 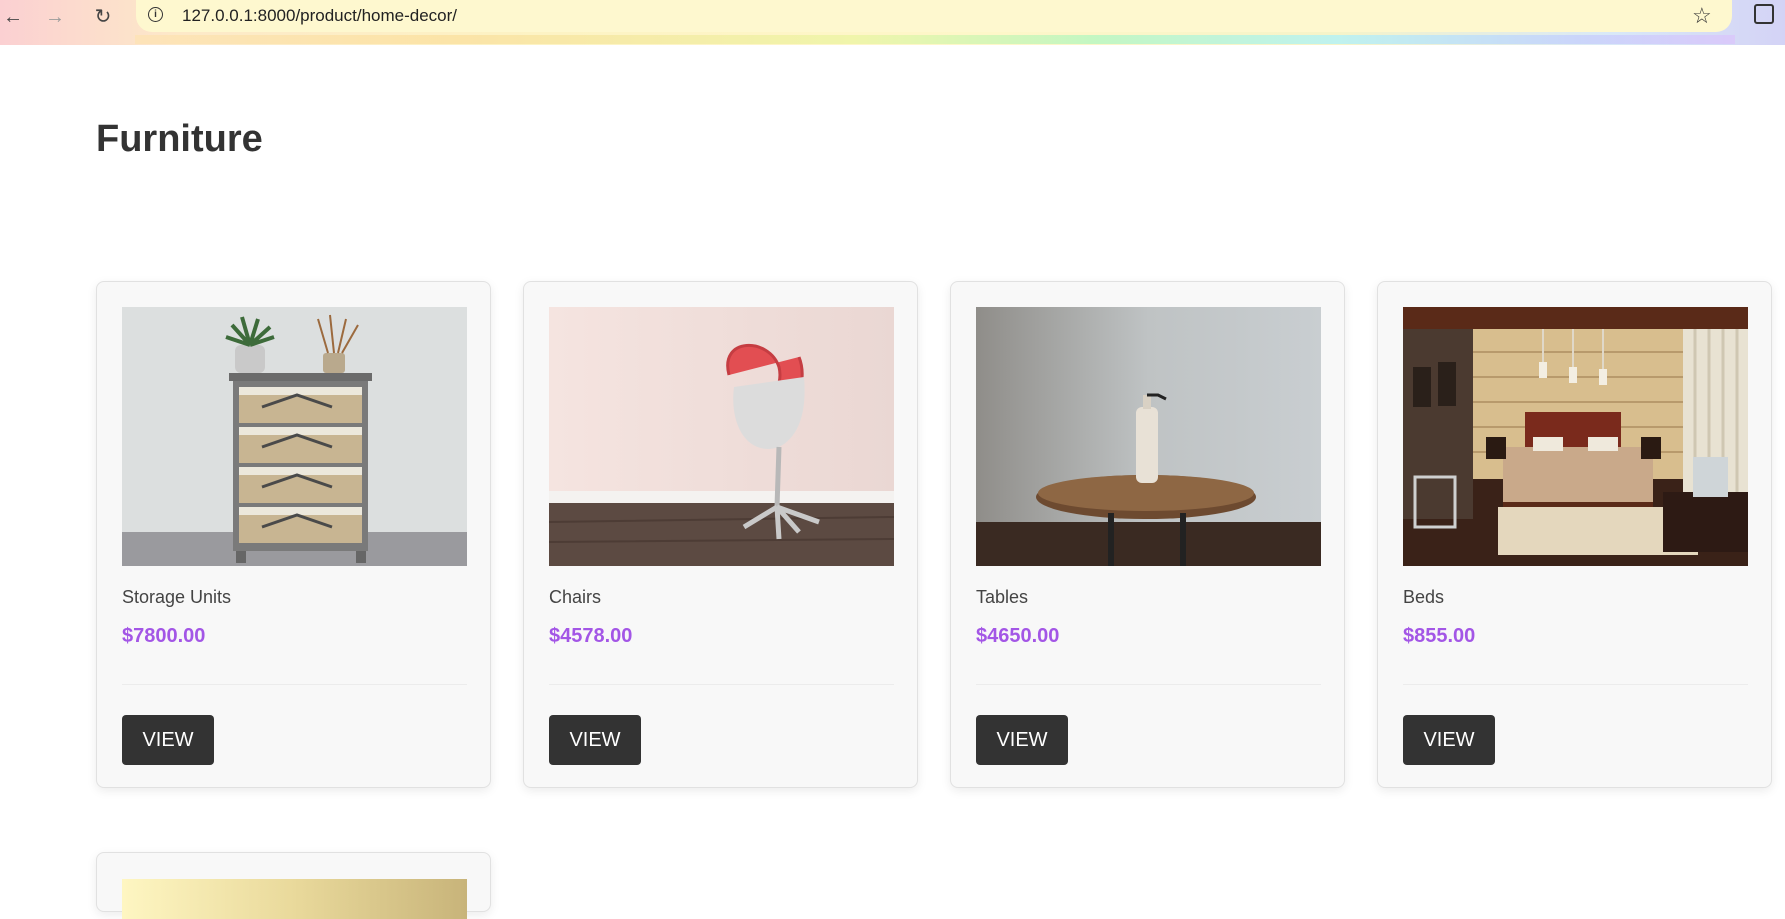 I want to click on product-card: Beds $855.00 VIEW, so click(x=1574, y=534).